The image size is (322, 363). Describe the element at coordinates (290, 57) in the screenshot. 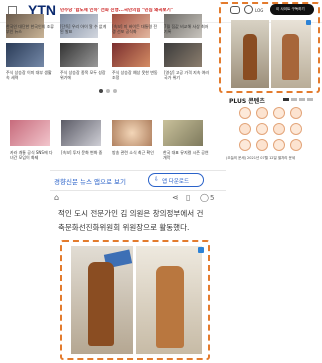

I see `ad-dress-right` at that location.